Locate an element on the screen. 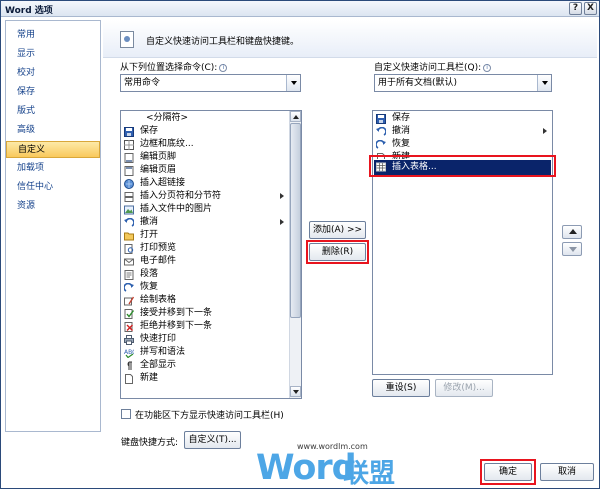 This screenshot has width=600, height=490. print-preview-icon is located at coordinates (129, 249).